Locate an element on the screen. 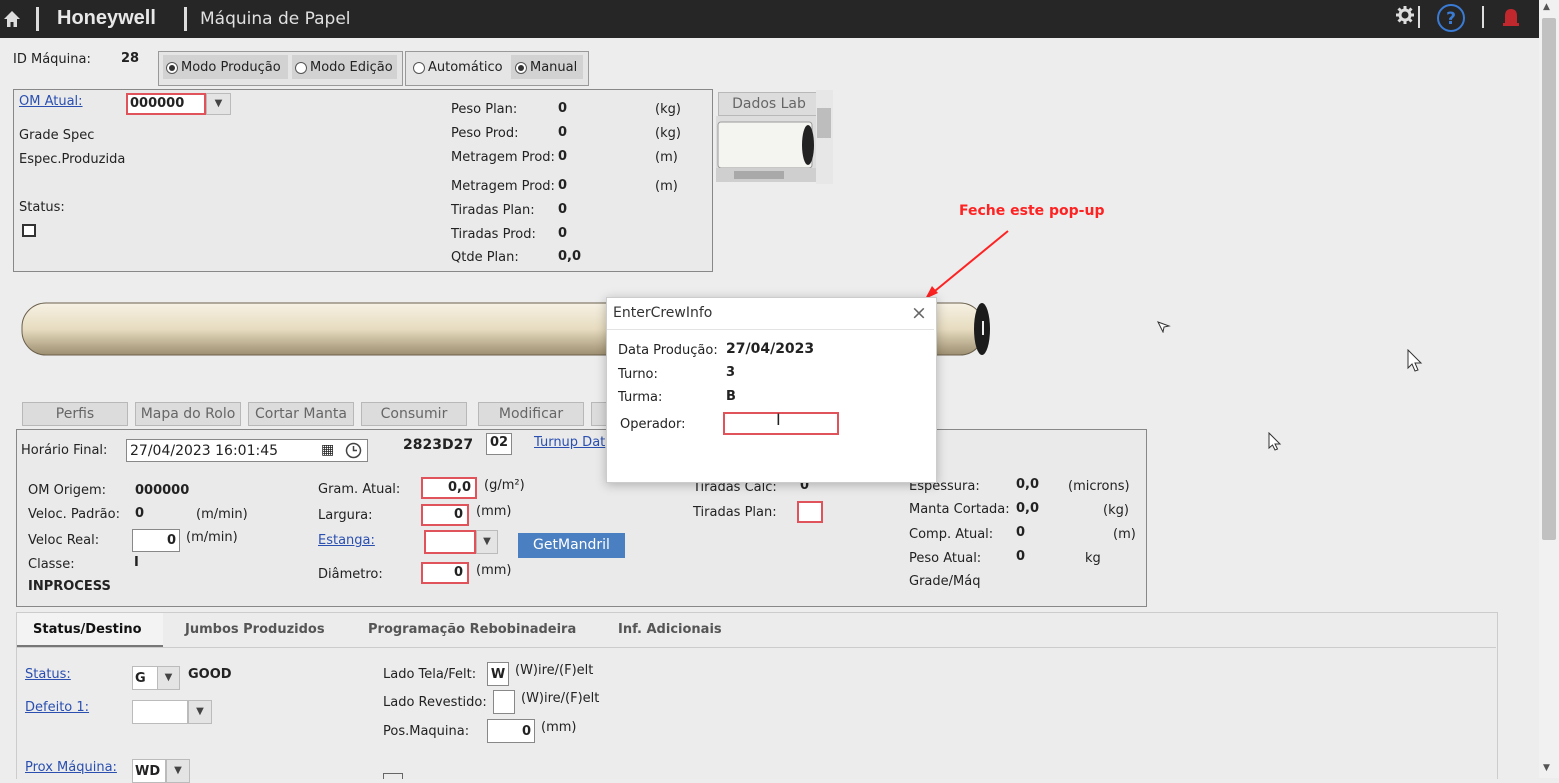  operador-label: Operador: is located at coordinates (653, 424).